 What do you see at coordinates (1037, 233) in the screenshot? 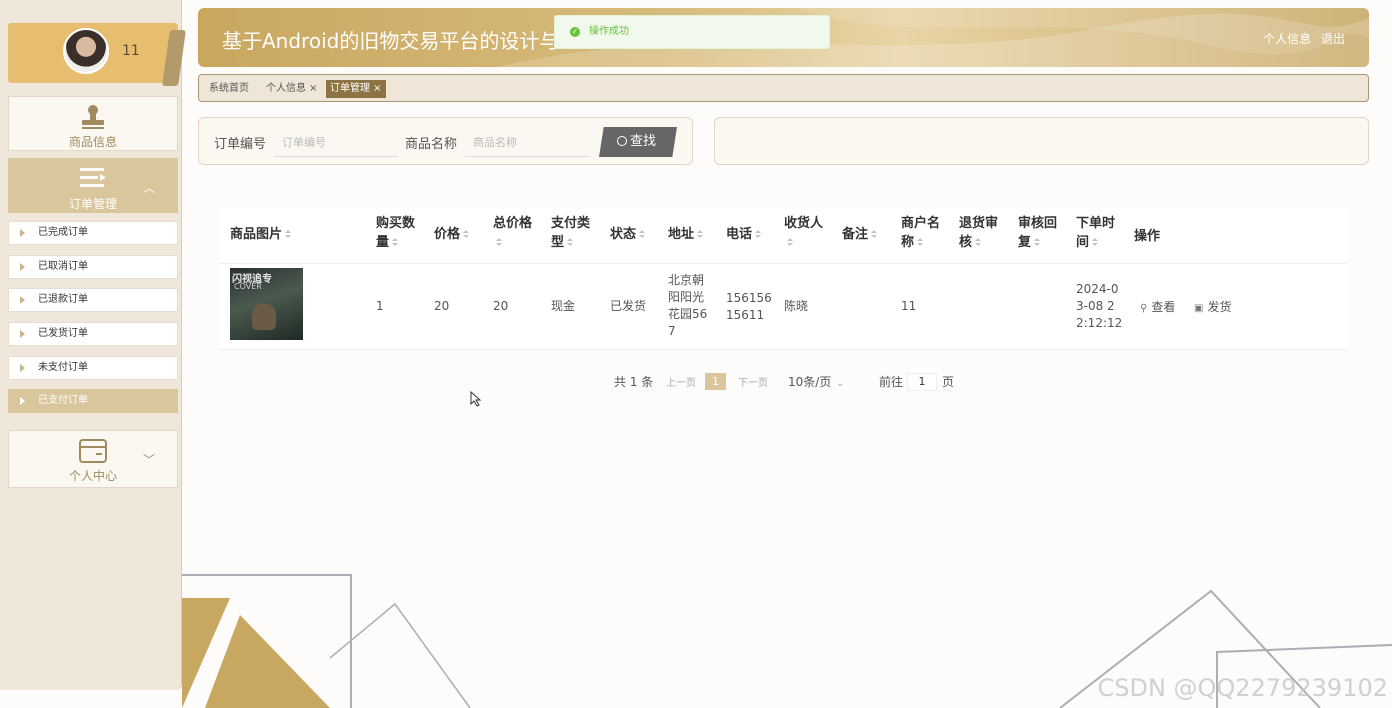
I see `col-review-reply: 审核回 复` at bounding box center [1037, 233].